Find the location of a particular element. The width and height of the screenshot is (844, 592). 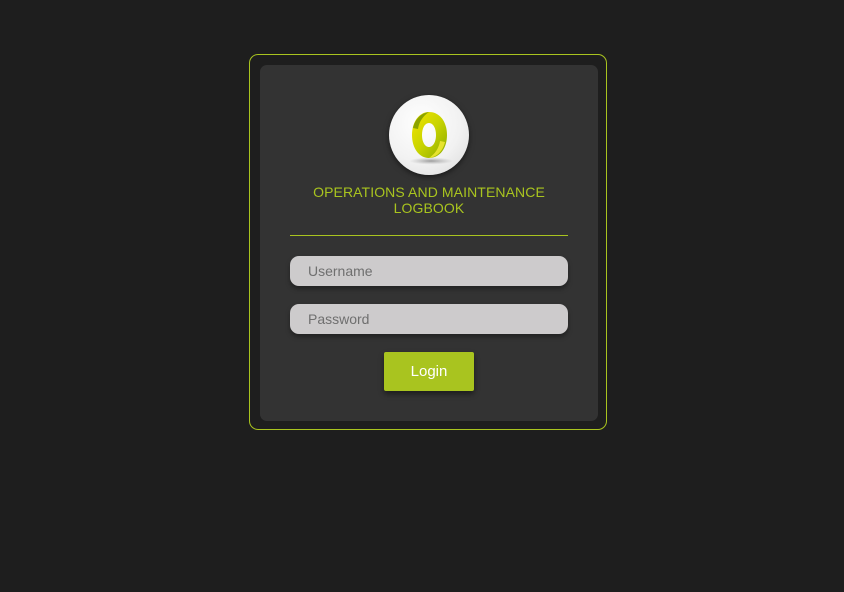

app-logo is located at coordinates (429, 135).